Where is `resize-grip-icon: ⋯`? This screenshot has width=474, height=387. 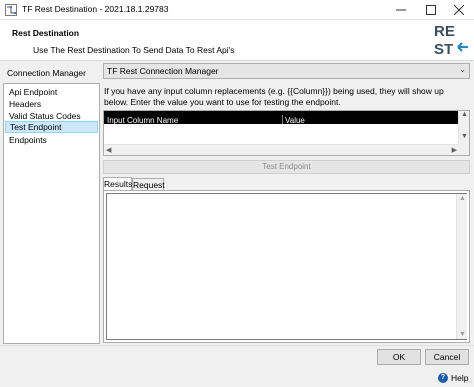
resize-grip-icon: ⋯ is located at coordinates (469, 382).